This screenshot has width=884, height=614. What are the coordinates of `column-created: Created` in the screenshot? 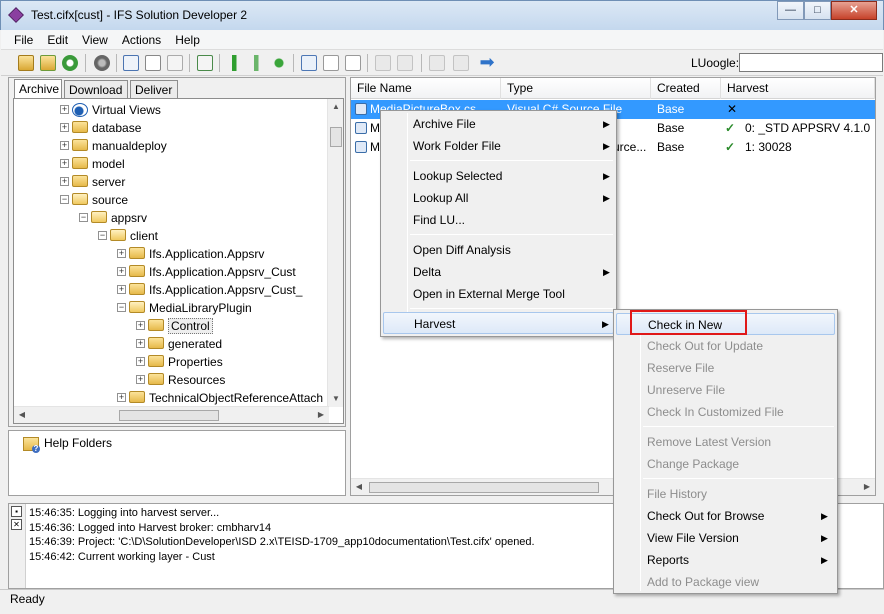 It's located at (686, 88).